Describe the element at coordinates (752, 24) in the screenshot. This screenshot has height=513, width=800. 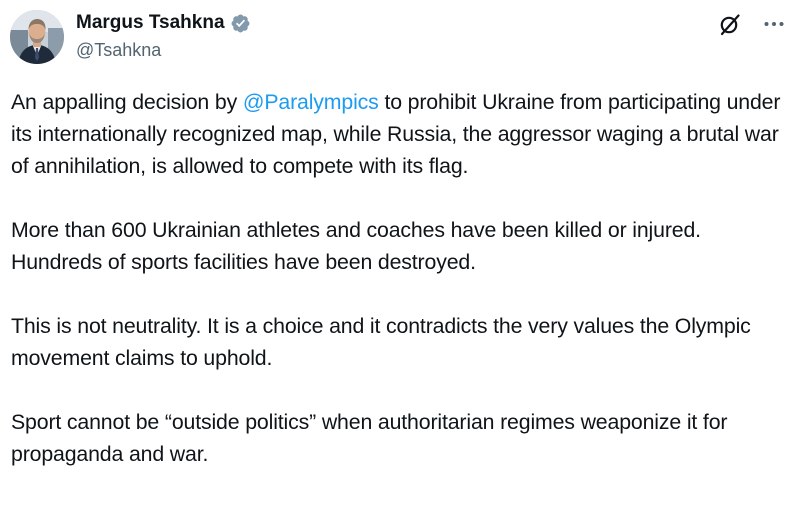
I see `tweet-actions-top` at that location.